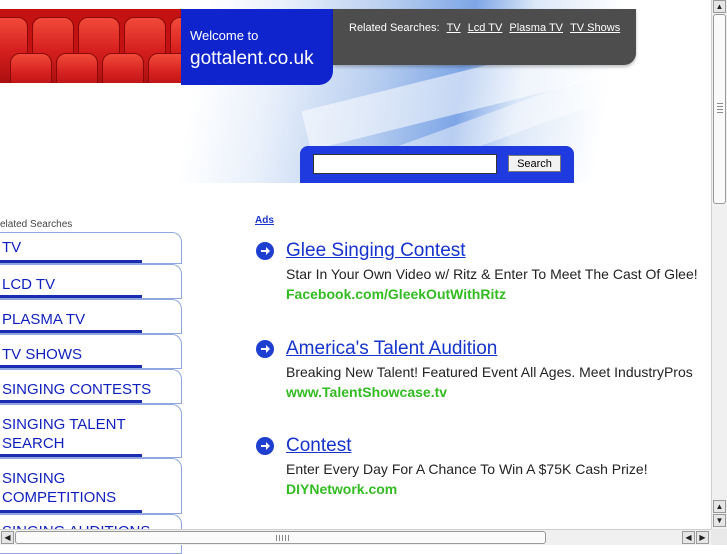  What do you see at coordinates (405, 164) in the screenshot?
I see `search-input` at bounding box center [405, 164].